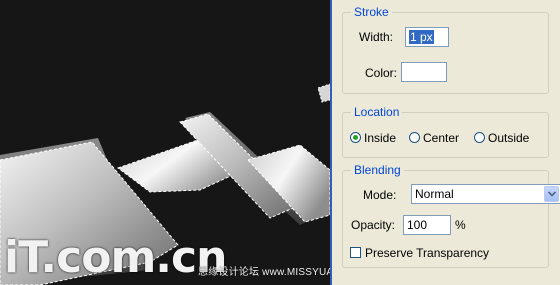 The image size is (560, 285). What do you see at coordinates (377, 112) in the screenshot?
I see `location-legend: Location` at bounding box center [377, 112].